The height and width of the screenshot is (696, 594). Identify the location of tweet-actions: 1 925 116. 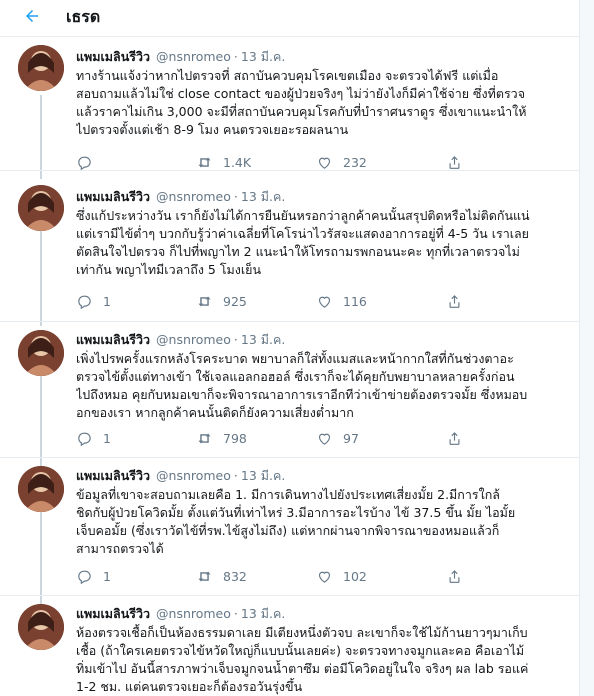
(286, 302).